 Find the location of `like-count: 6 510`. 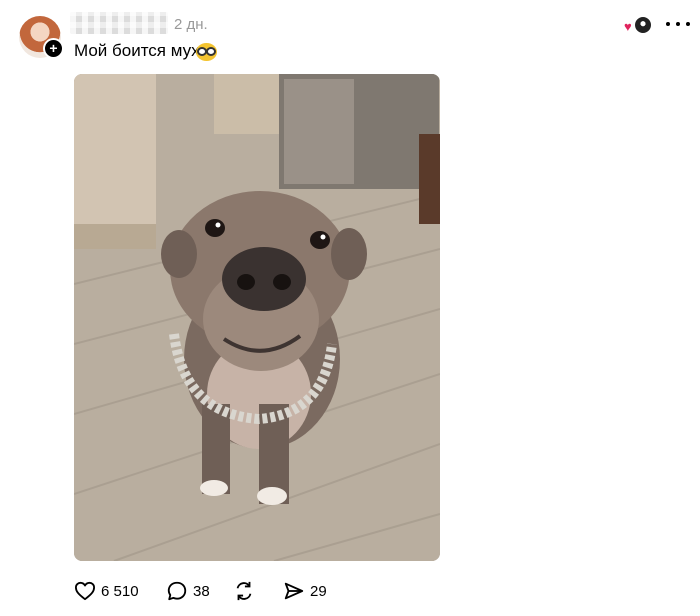

like-count: 6 510 is located at coordinates (120, 591).